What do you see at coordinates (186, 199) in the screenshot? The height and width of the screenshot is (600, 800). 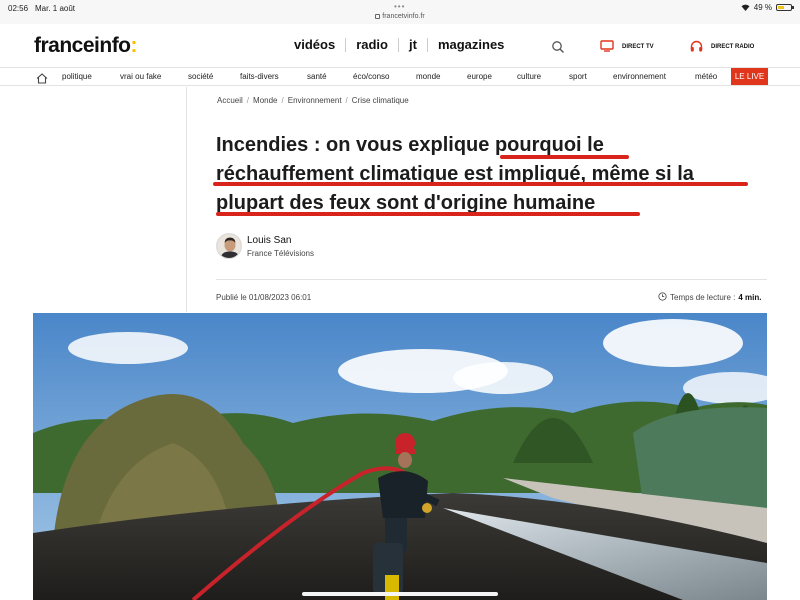 I see `content-divider` at bounding box center [186, 199].